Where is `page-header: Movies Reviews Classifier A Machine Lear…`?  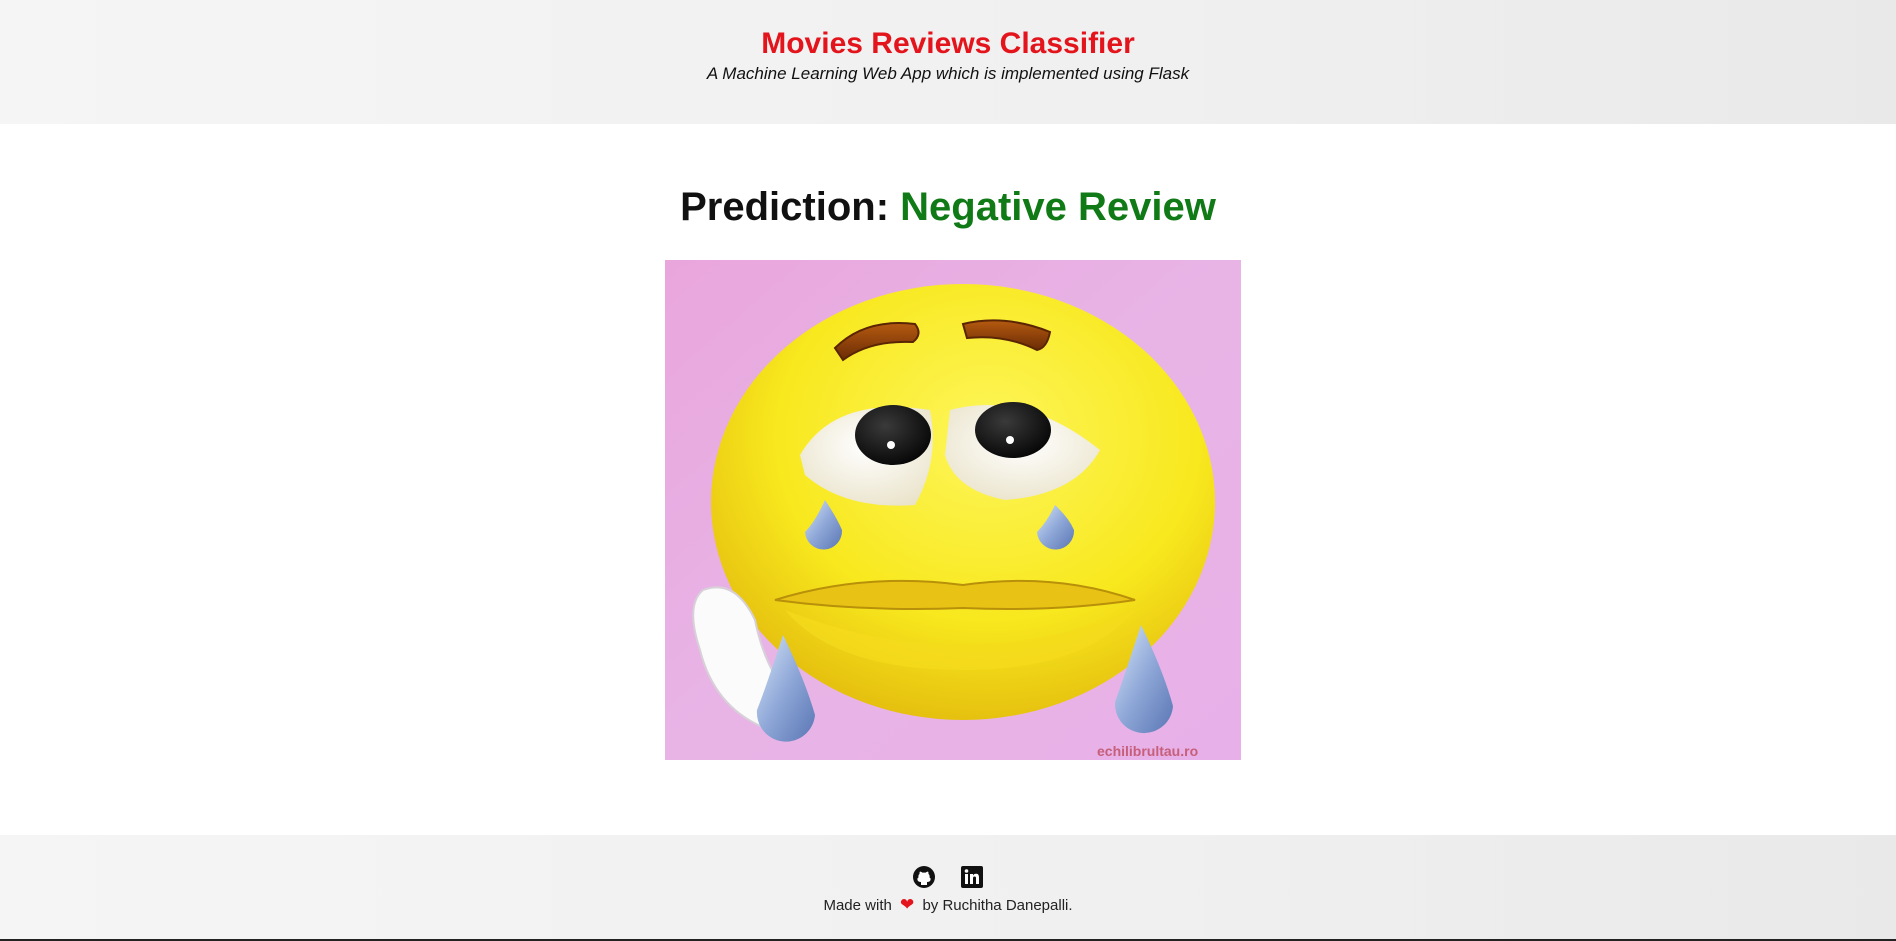 page-header: Movies Reviews Classifier A Machine Lear… is located at coordinates (948, 62).